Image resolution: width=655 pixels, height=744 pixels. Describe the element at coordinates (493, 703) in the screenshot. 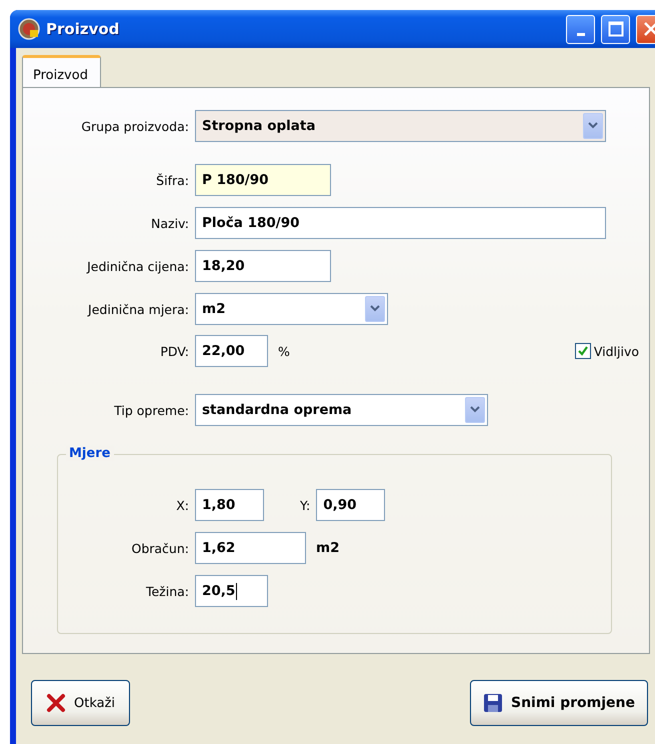

I see `save-icon` at that location.